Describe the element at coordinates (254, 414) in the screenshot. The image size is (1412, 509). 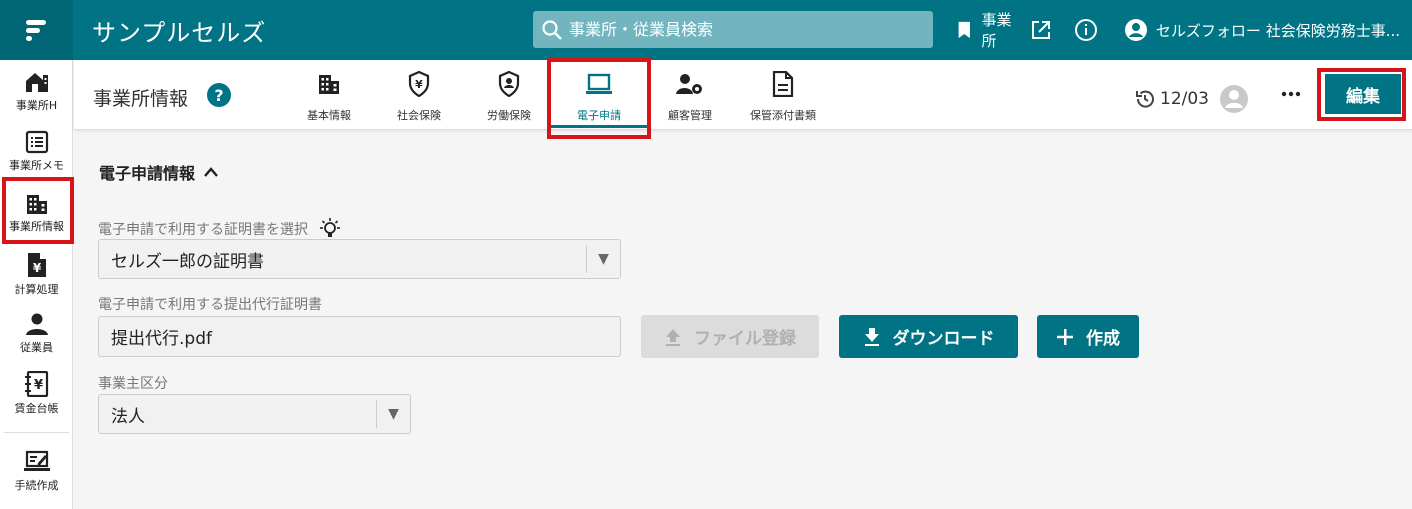
I see `employer-type-select: 法人 ▼` at that location.